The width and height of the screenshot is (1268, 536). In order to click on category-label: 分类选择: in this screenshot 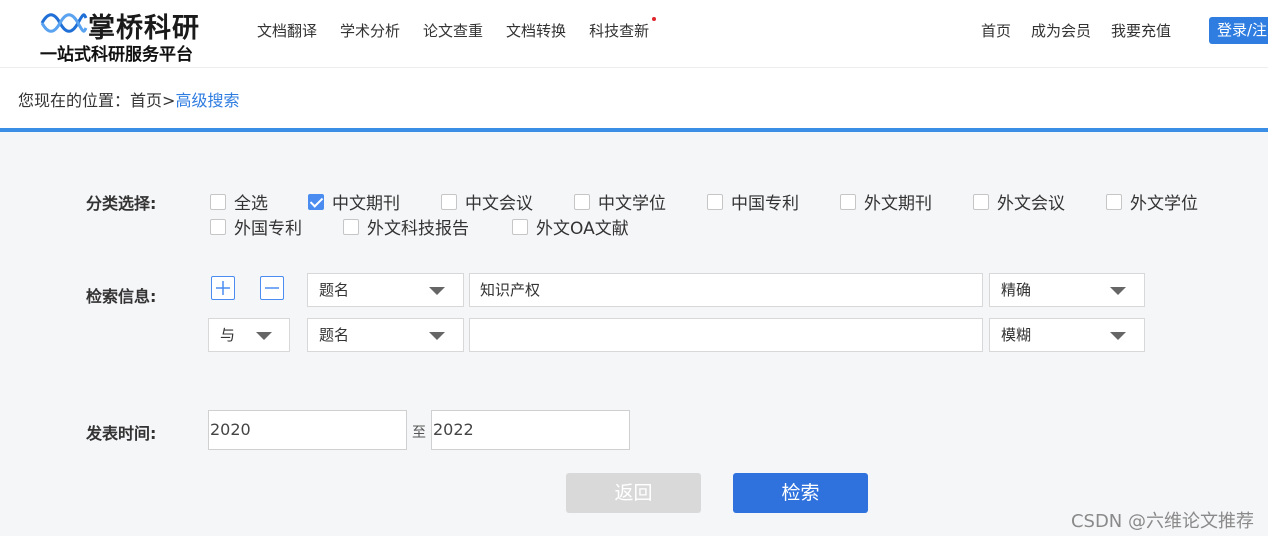, I will do `click(121, 203)`.